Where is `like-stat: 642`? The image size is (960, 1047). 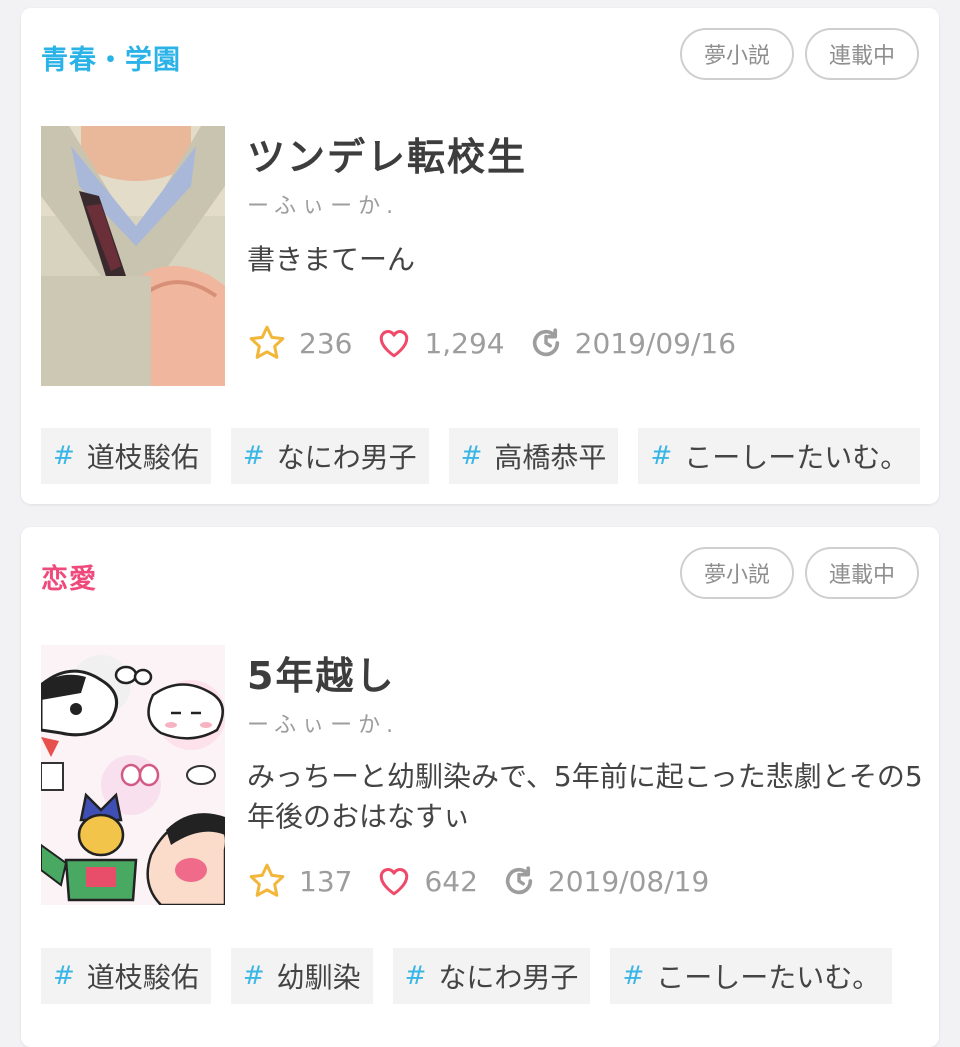
like-stat: 642 is located at coordinates (427, 881).